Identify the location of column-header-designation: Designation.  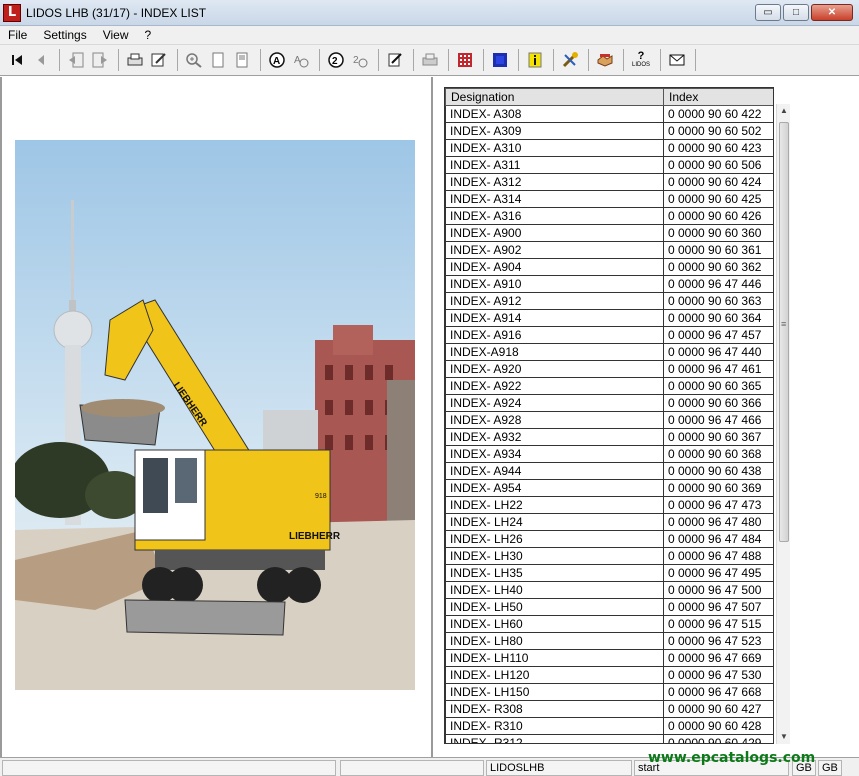
(554, 97).